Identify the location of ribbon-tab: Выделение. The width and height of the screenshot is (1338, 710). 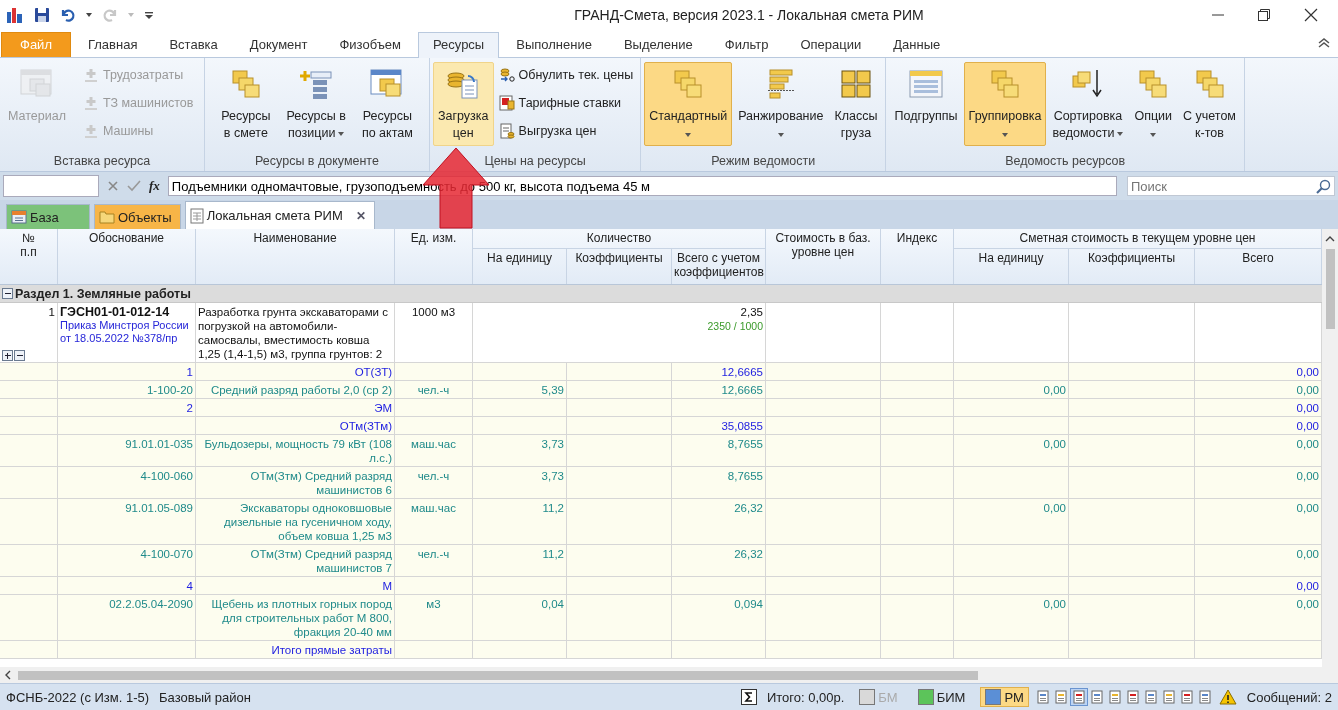
(658, 44).